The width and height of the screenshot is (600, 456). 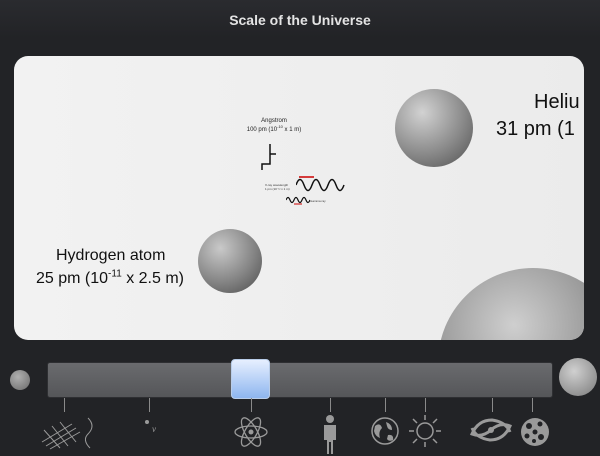 What do you see at coordinates (20, 380) in the screenshot?
I see `zoom-in-indicator` at bounding box center [20, 380].